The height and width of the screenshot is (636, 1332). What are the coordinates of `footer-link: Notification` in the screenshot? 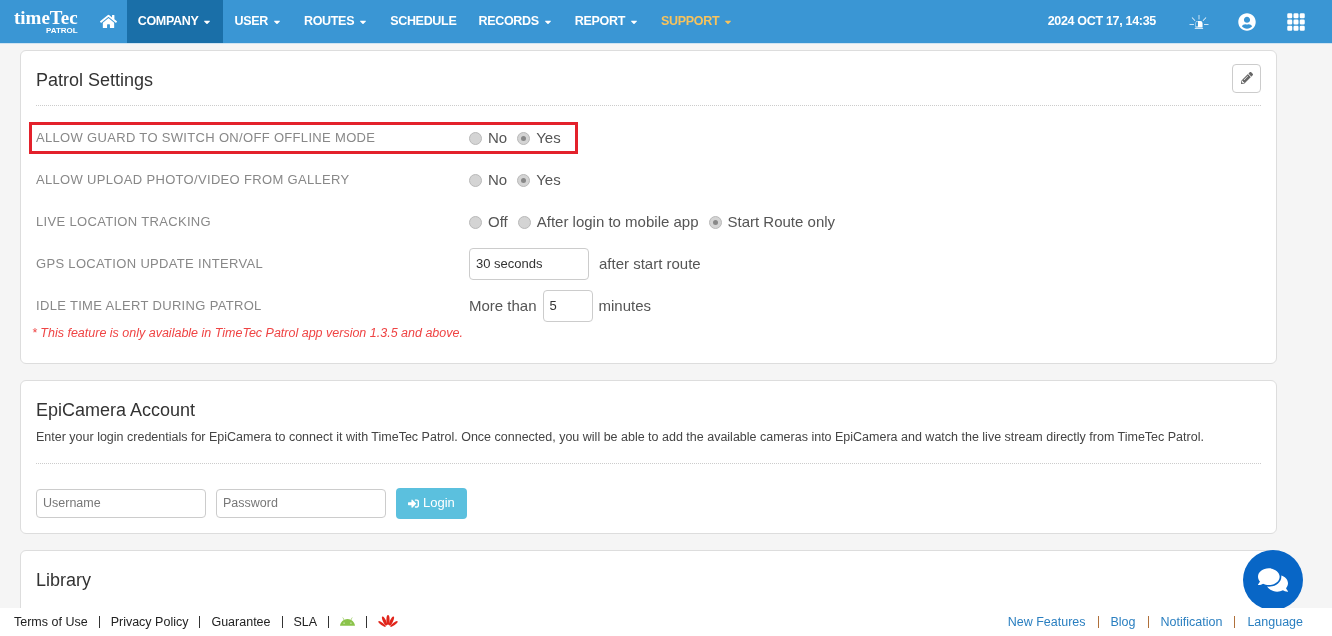 It's located at (1191, 622).